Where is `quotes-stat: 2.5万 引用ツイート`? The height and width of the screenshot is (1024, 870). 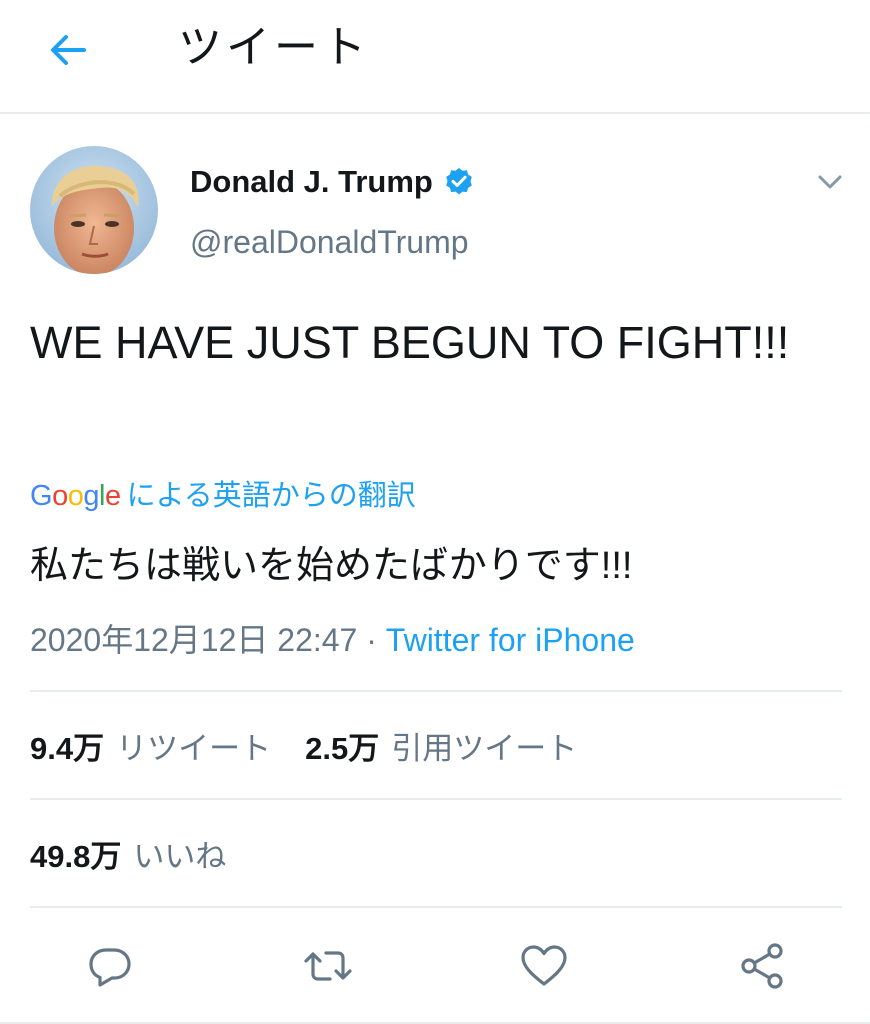 quotes-stat: 2.5万 引用ツイート is located at coordinates (441, 745).